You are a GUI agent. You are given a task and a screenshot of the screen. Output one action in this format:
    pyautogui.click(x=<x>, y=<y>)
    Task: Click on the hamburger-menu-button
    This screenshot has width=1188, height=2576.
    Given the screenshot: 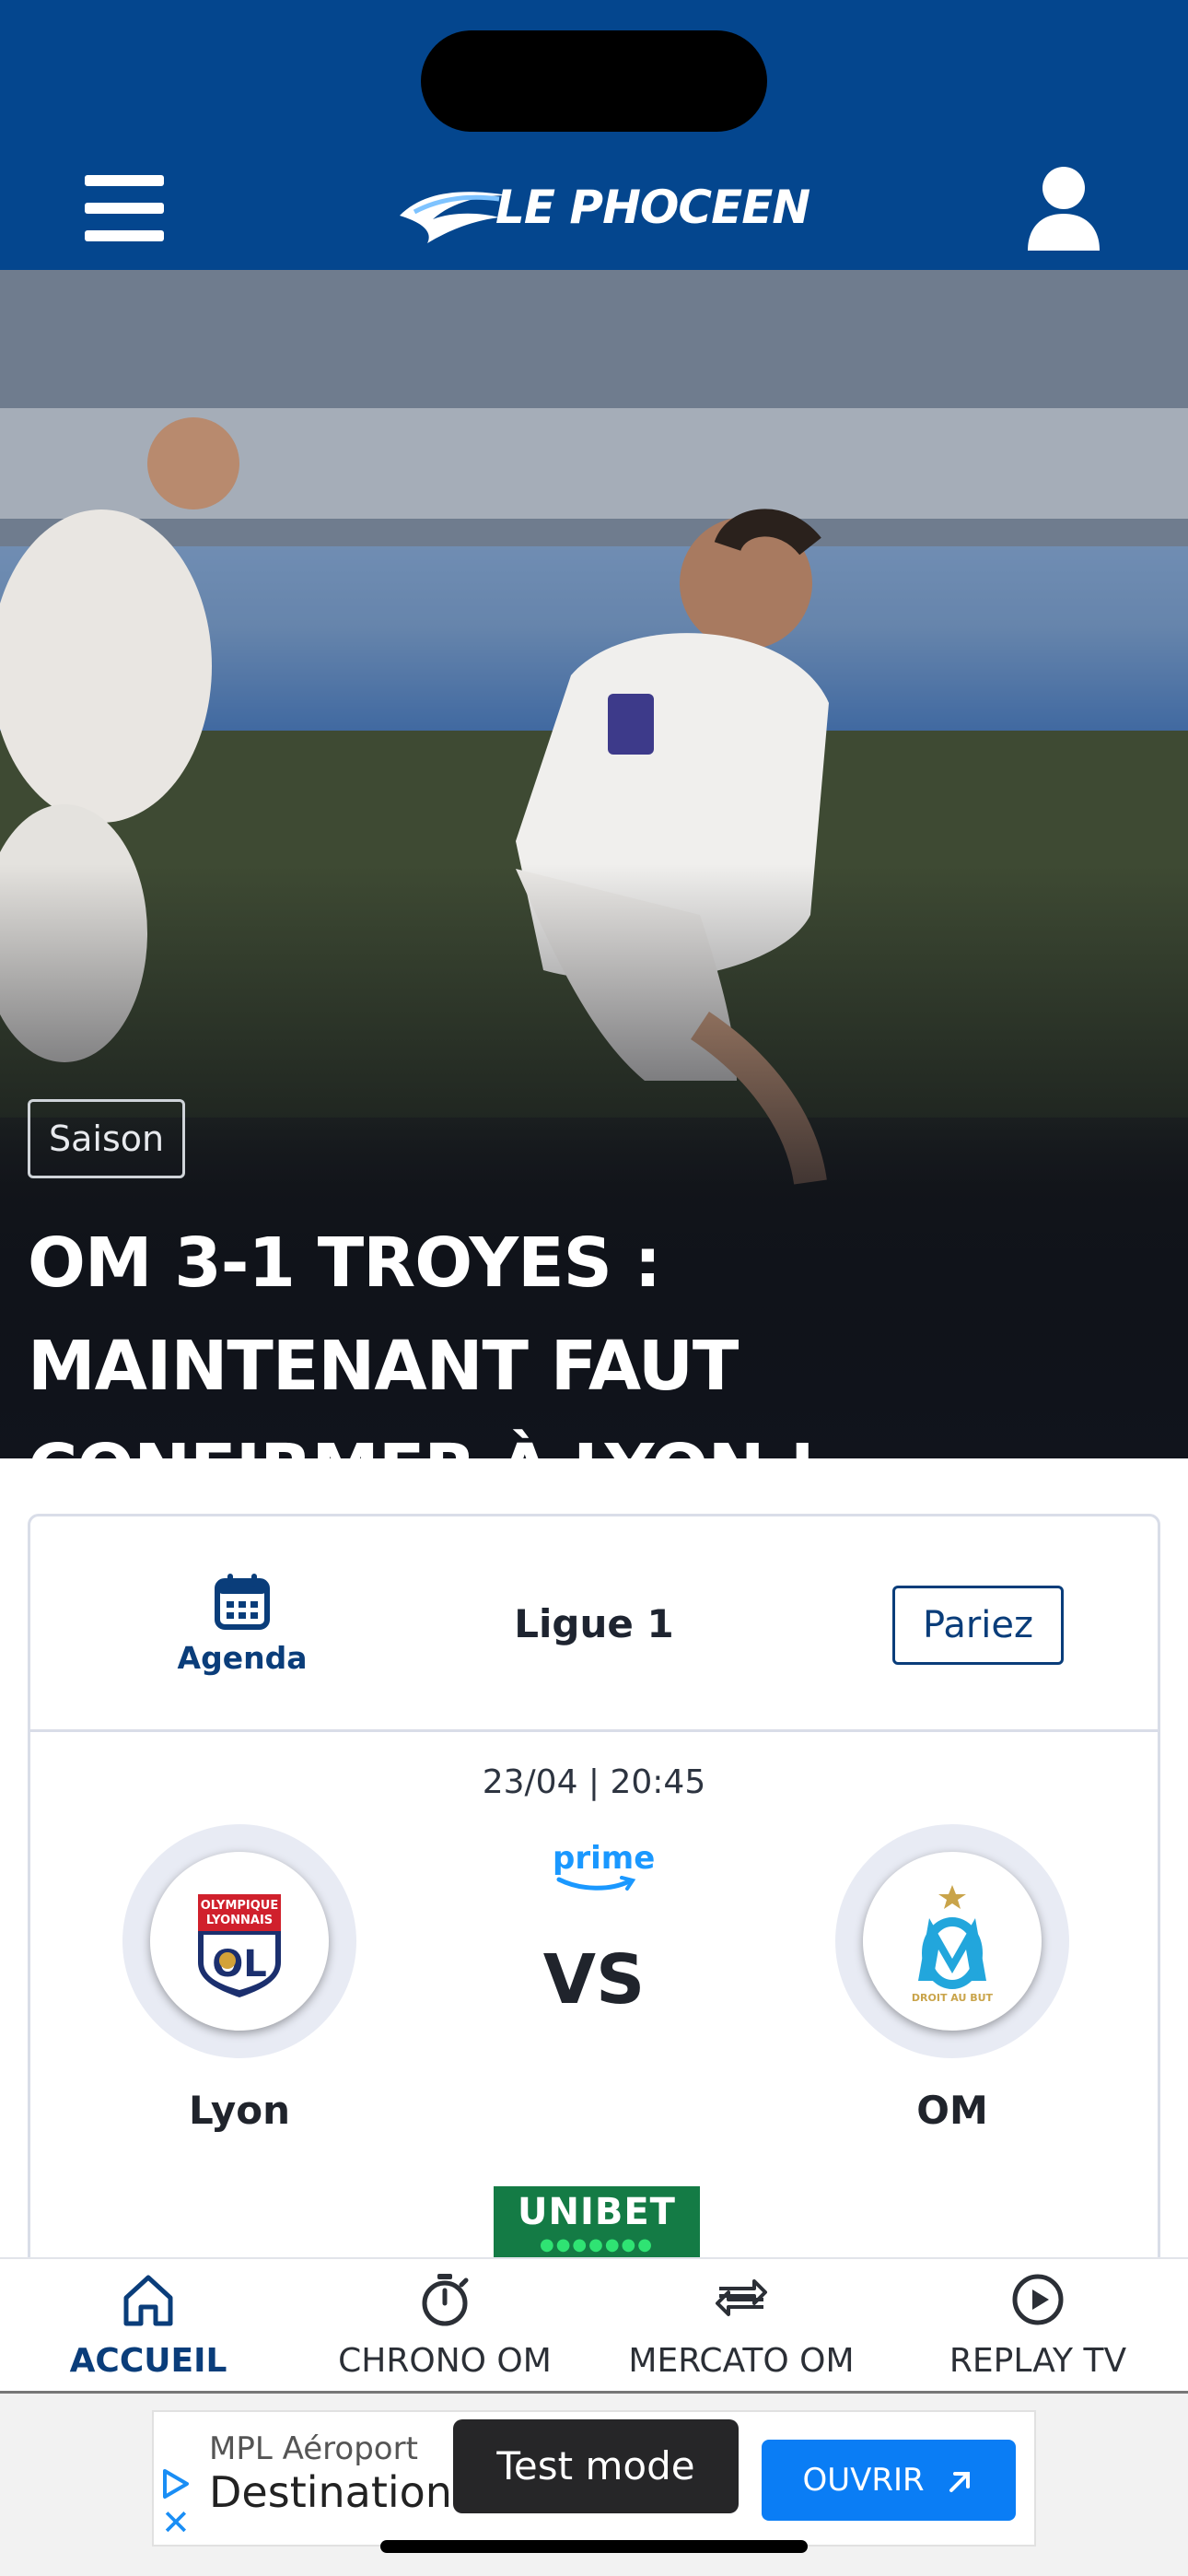 What is the action you would take?
    pyautogui.click(x=124, y=208)
    